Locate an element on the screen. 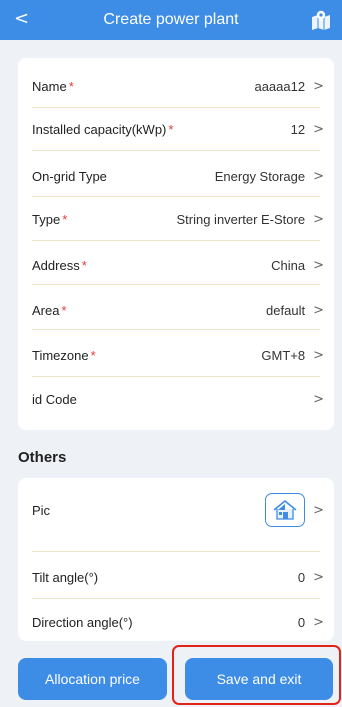 The image size is (342, 707). map-location-icon is located at coordinates (321, 20).